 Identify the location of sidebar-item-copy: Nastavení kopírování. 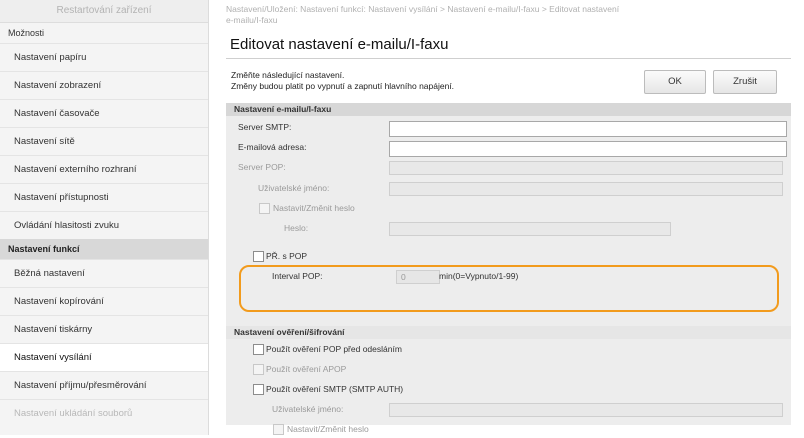
(104, 301).